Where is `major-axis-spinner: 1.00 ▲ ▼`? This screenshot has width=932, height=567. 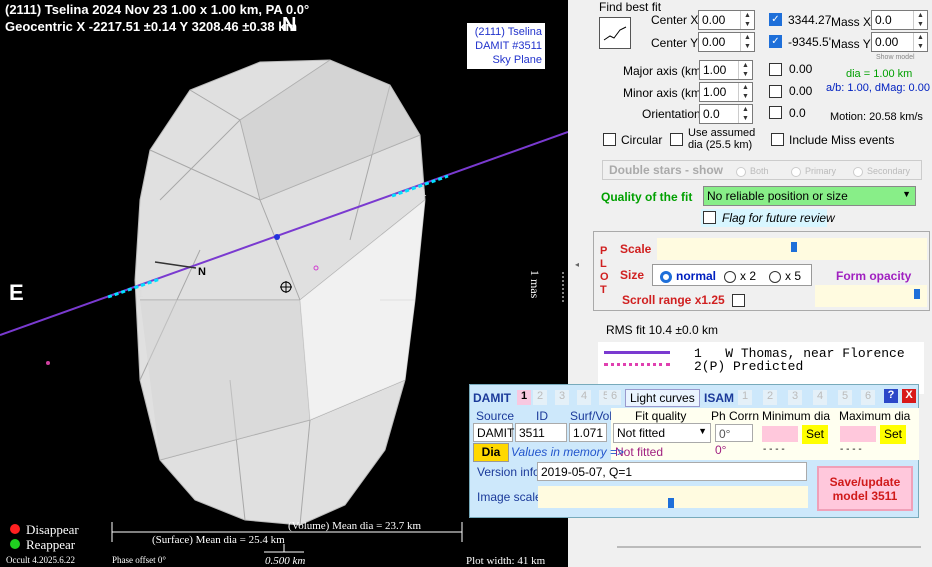 major-axis-spinner: 1.00 ▲ ▼ is located at coordinates (726, 70).